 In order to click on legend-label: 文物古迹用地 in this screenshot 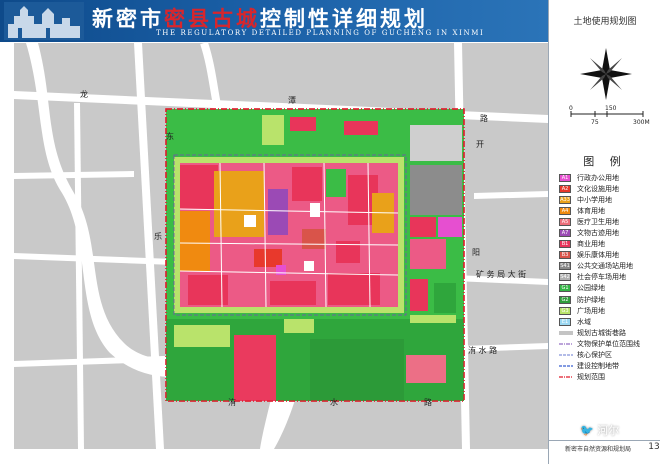, I will do `click(598, 233)`.